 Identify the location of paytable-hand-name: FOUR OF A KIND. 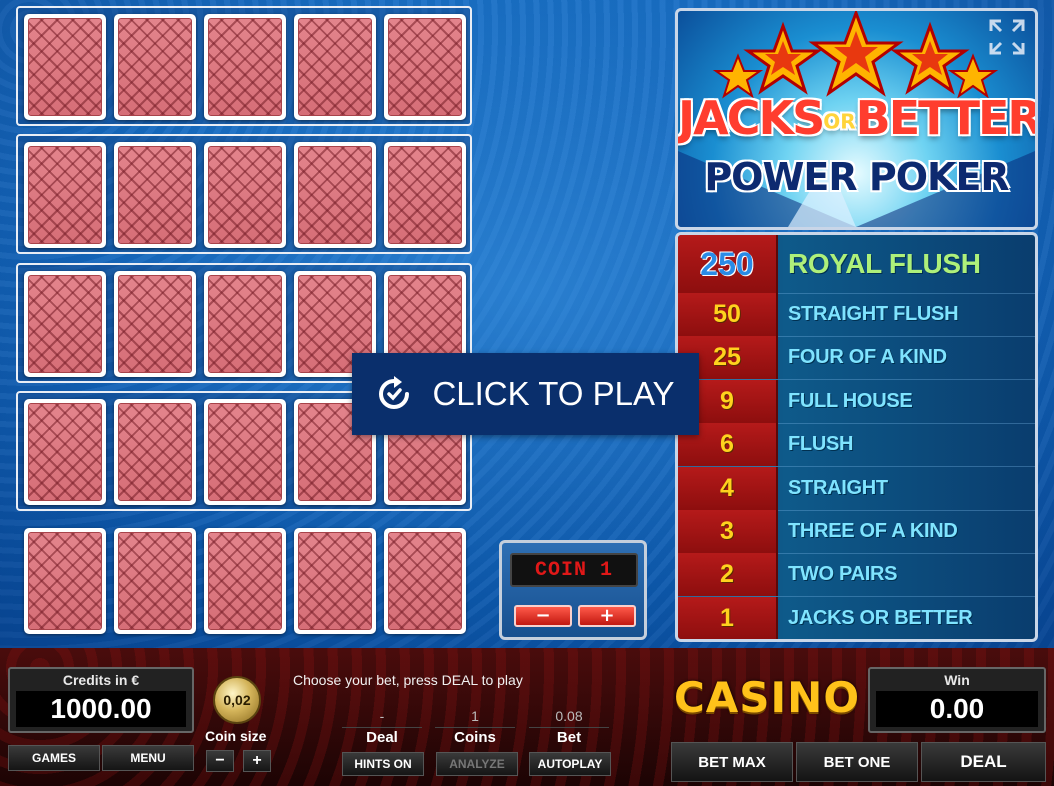
(867, 357).